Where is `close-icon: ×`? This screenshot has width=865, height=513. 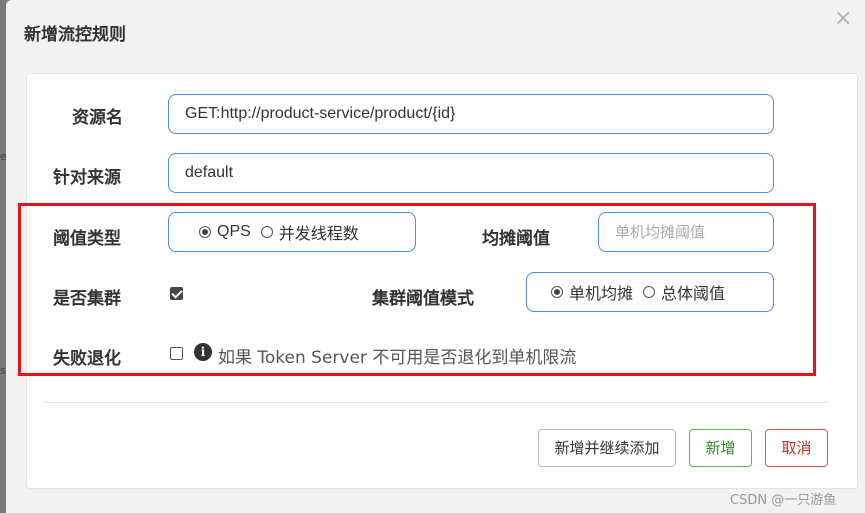
close-icon: × is located at coordinates (843, 18).